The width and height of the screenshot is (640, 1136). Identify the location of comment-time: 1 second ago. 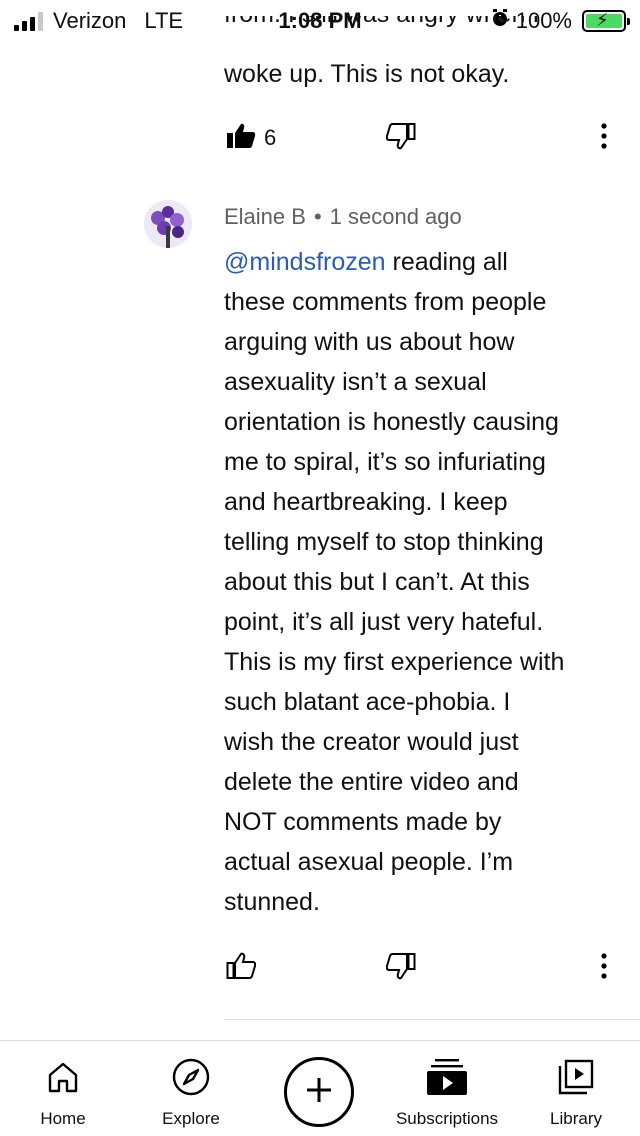
(395, 216).